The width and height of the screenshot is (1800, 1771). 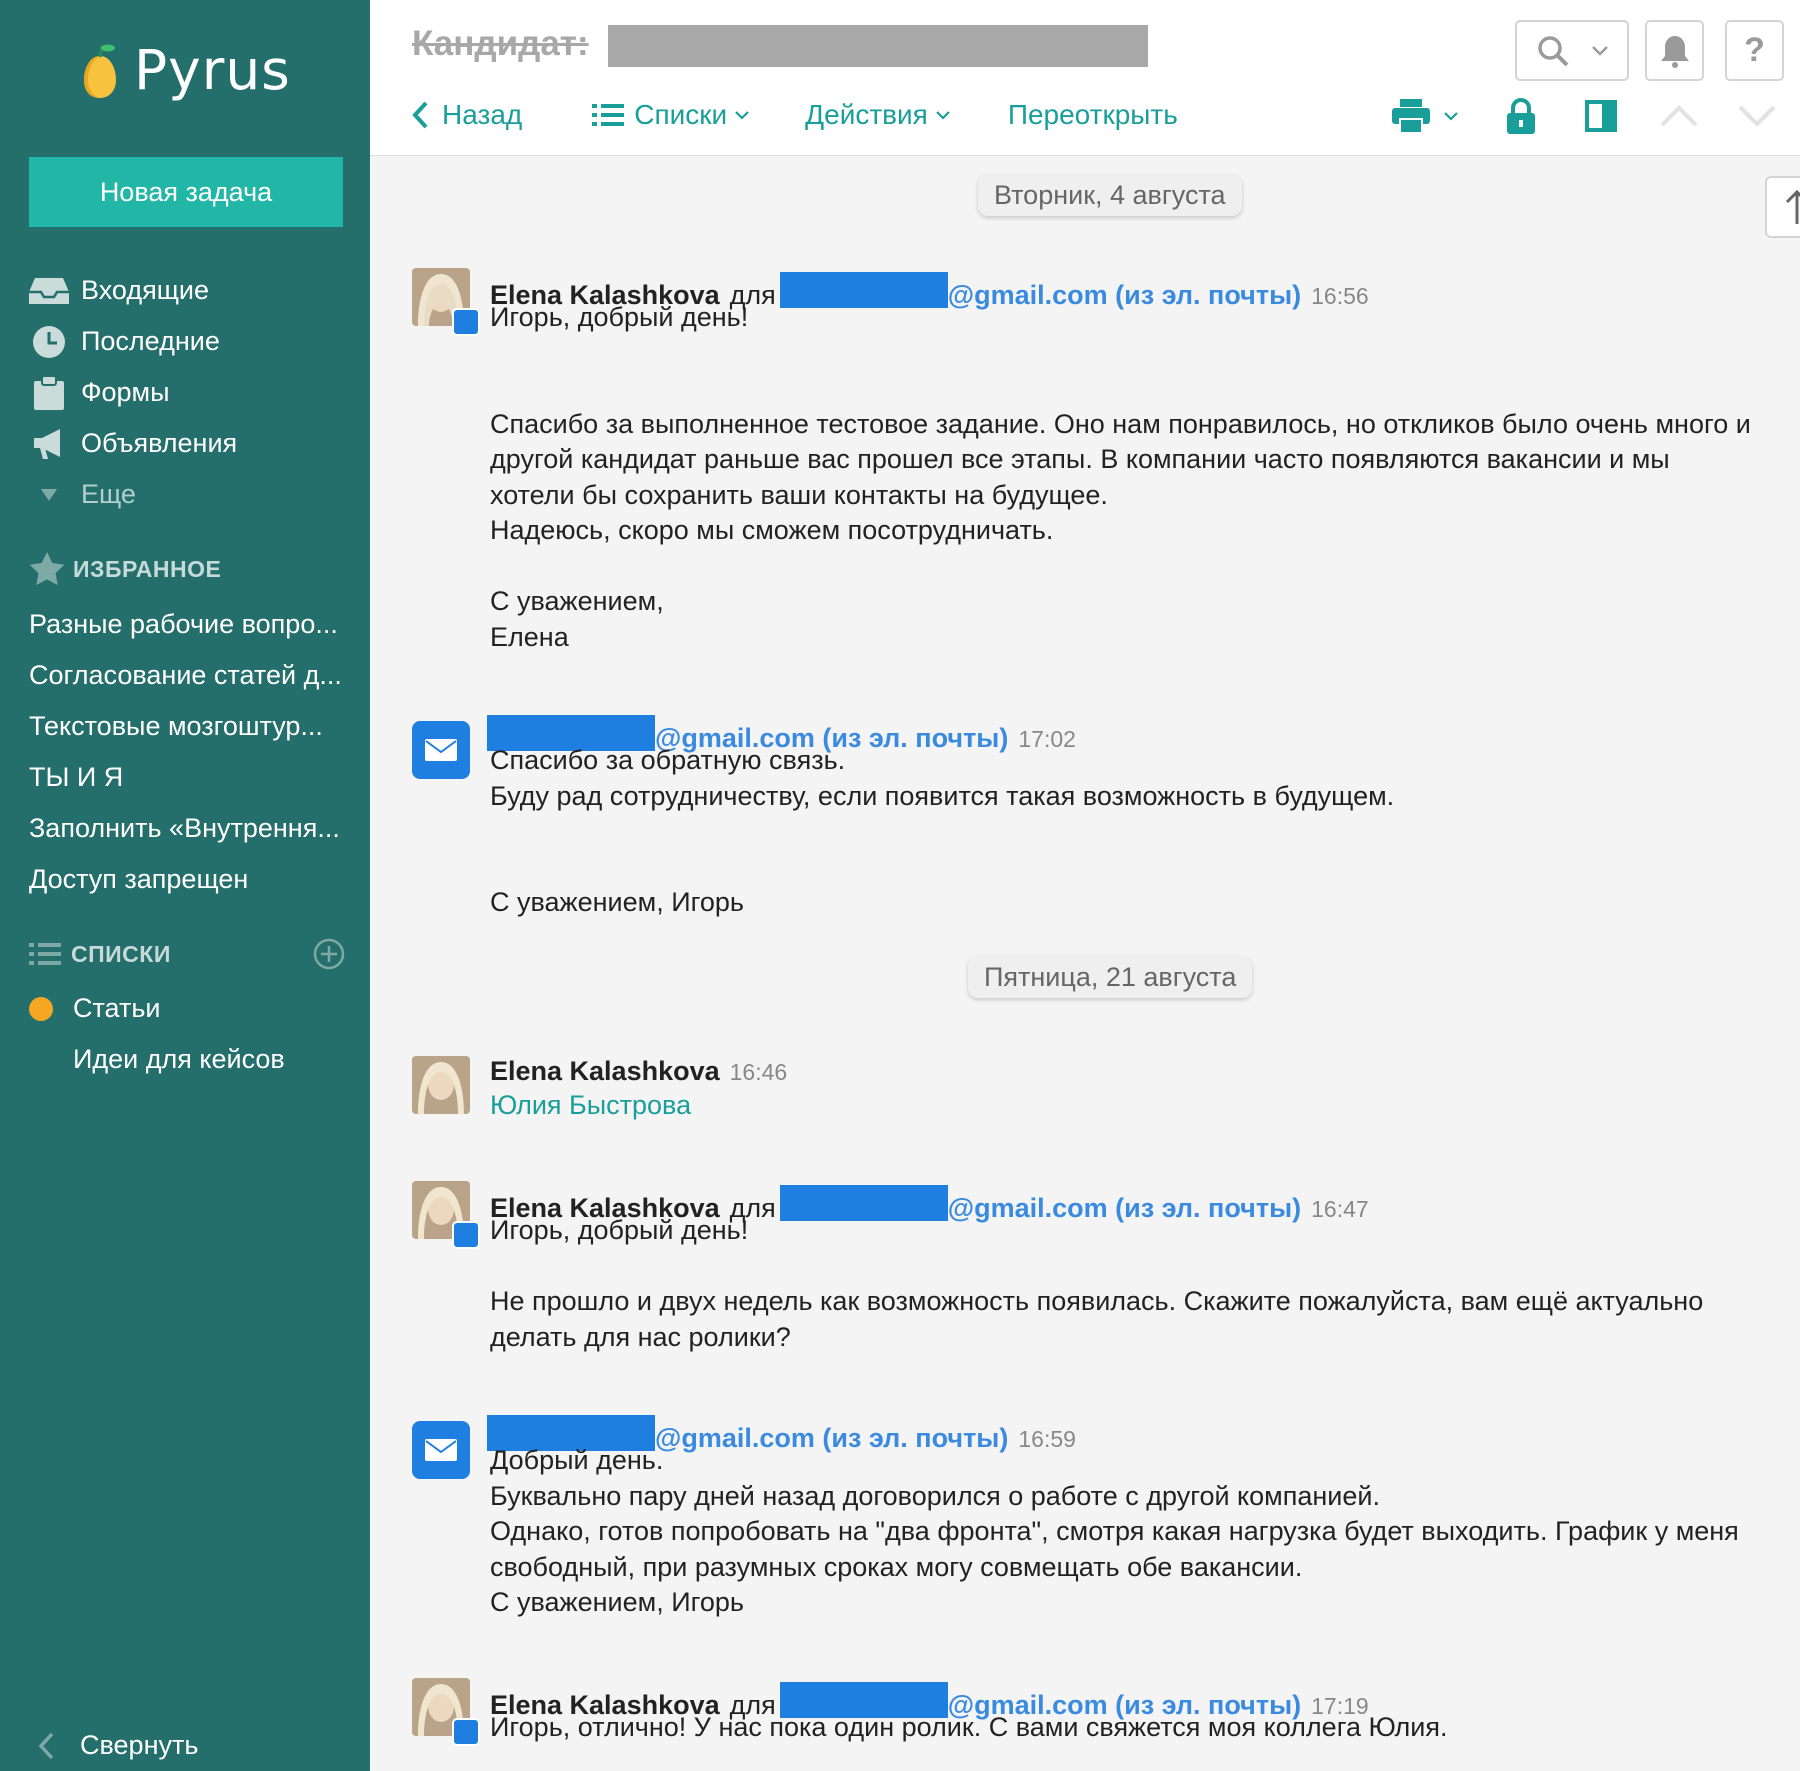 What do you see at coordinates (795, 115) in the screenshot?
I see `task-toolbar: Назад Списки Действия Переоткрыть` at bounding box center [795, 115].